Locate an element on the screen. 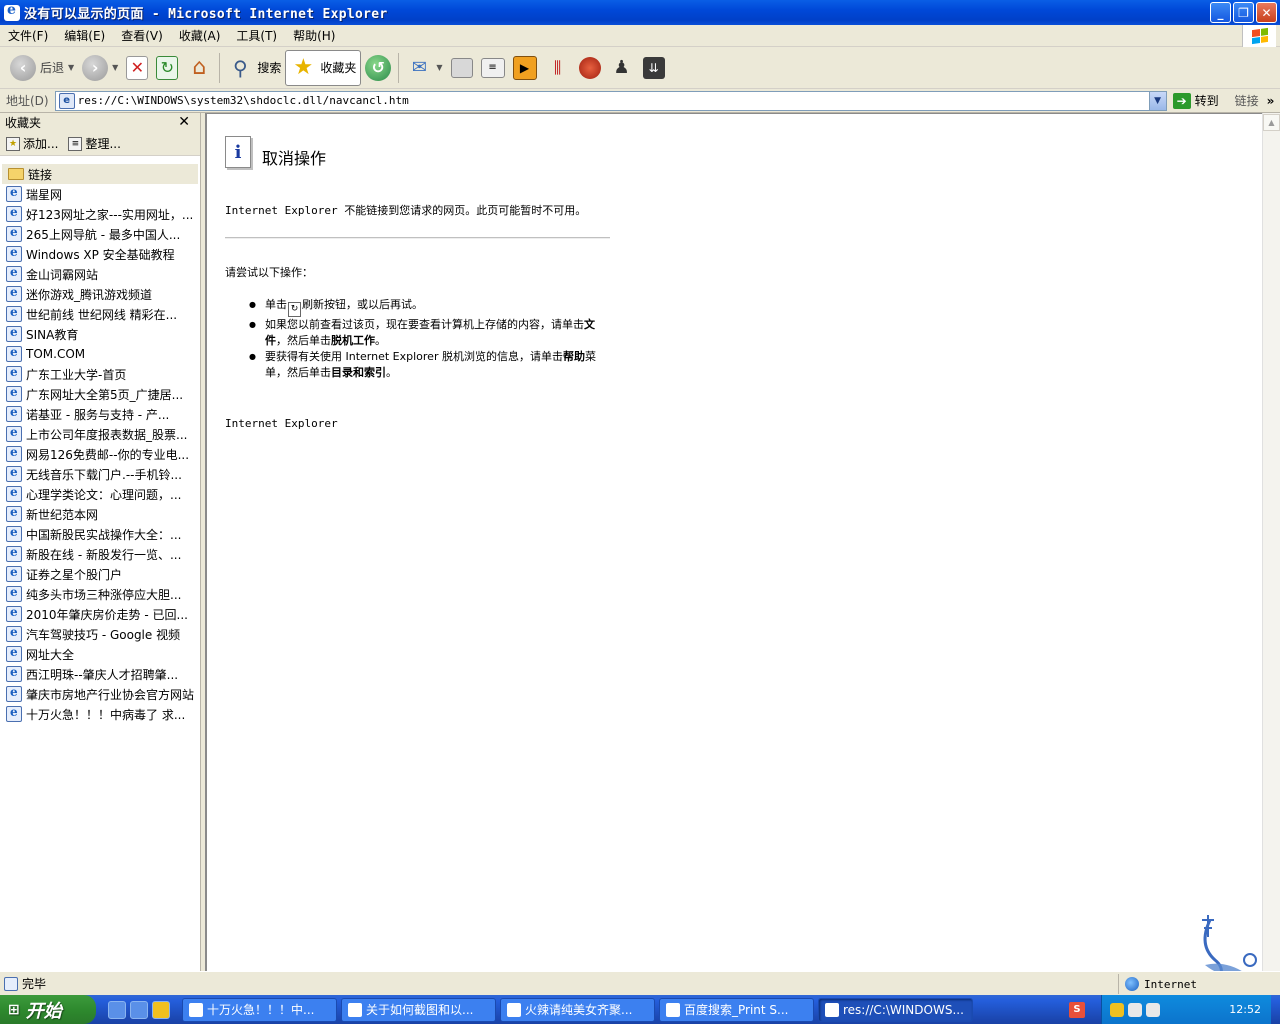  minimize-button: _ is located at coordinates (1220, 12).